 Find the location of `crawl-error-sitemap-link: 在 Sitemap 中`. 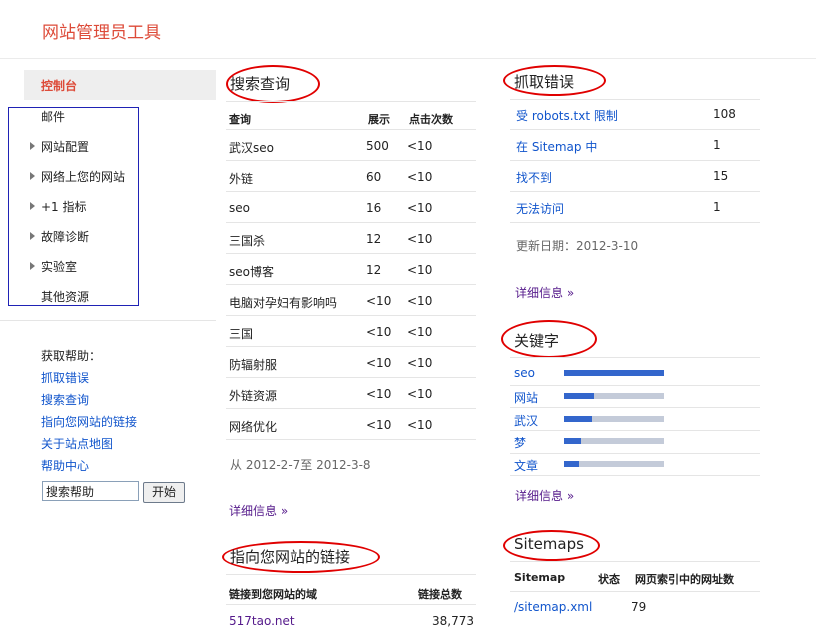

crawl-error-sitemap-link: 在 Sitemap 中 is located at coordinates (556, 146).